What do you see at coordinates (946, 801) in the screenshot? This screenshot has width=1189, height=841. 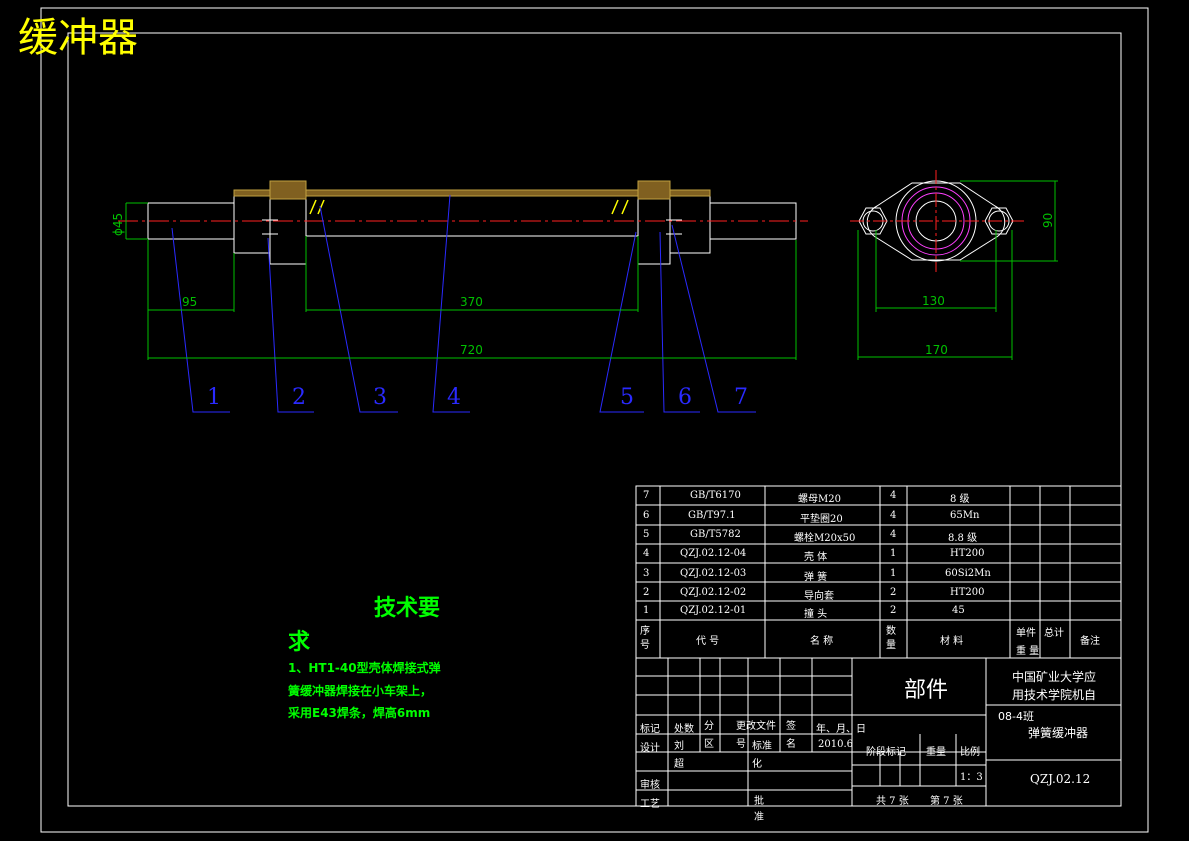 I see `tb-sheet-no: 第 7 张` at bounding box center [946, 801].